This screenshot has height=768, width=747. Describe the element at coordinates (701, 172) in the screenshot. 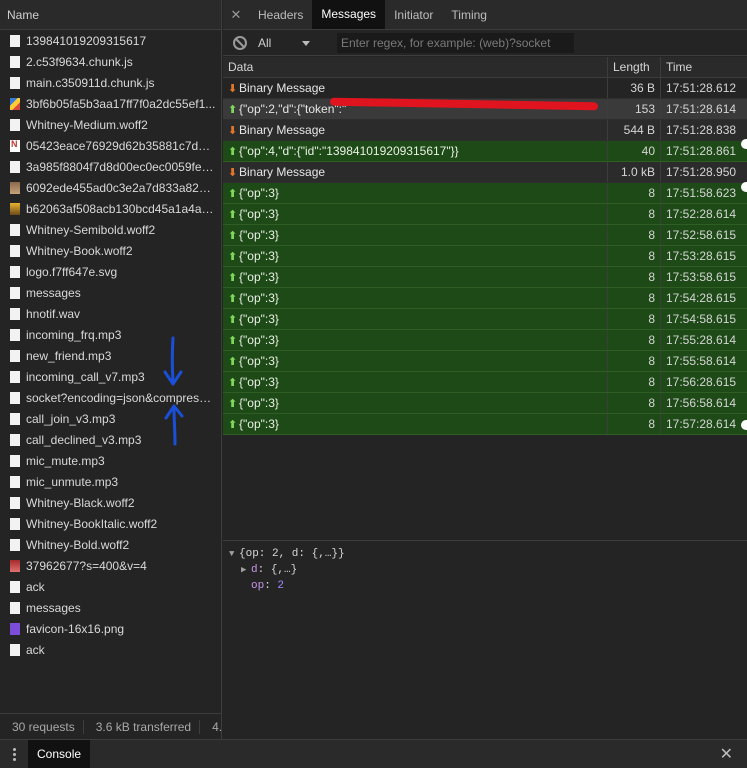

I see `message-time: 17:51:28.950` at that location.